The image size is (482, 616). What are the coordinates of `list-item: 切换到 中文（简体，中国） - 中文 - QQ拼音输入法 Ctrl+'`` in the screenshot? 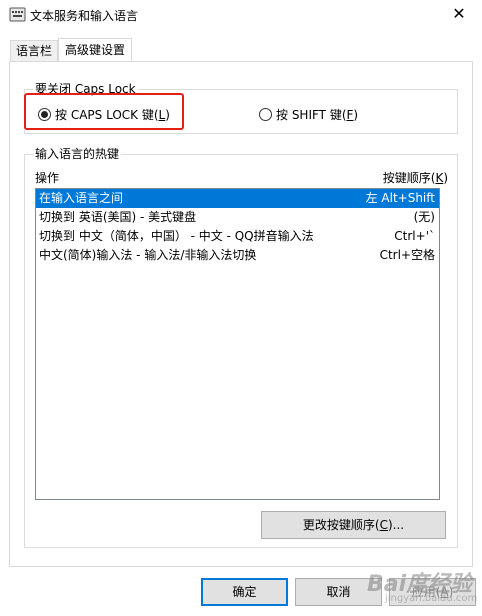 It's located at (237, 236).